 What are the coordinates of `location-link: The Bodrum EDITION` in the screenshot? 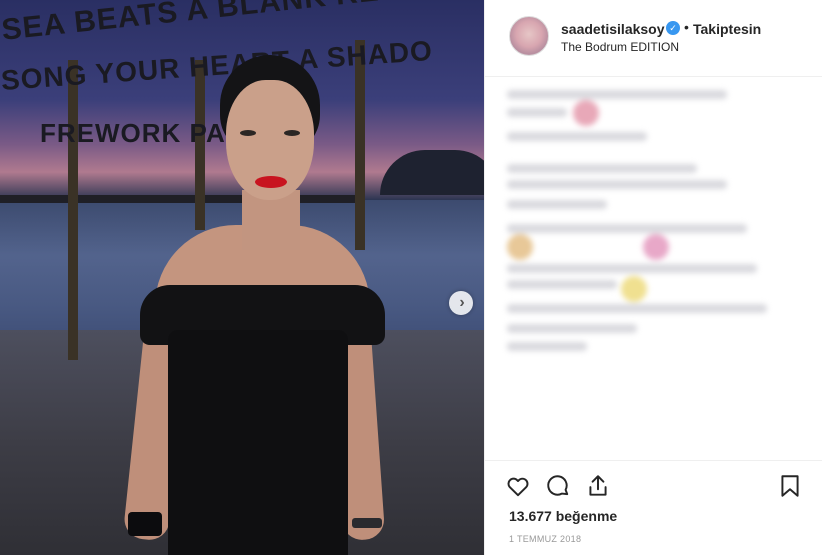 It's located at (620, 47).